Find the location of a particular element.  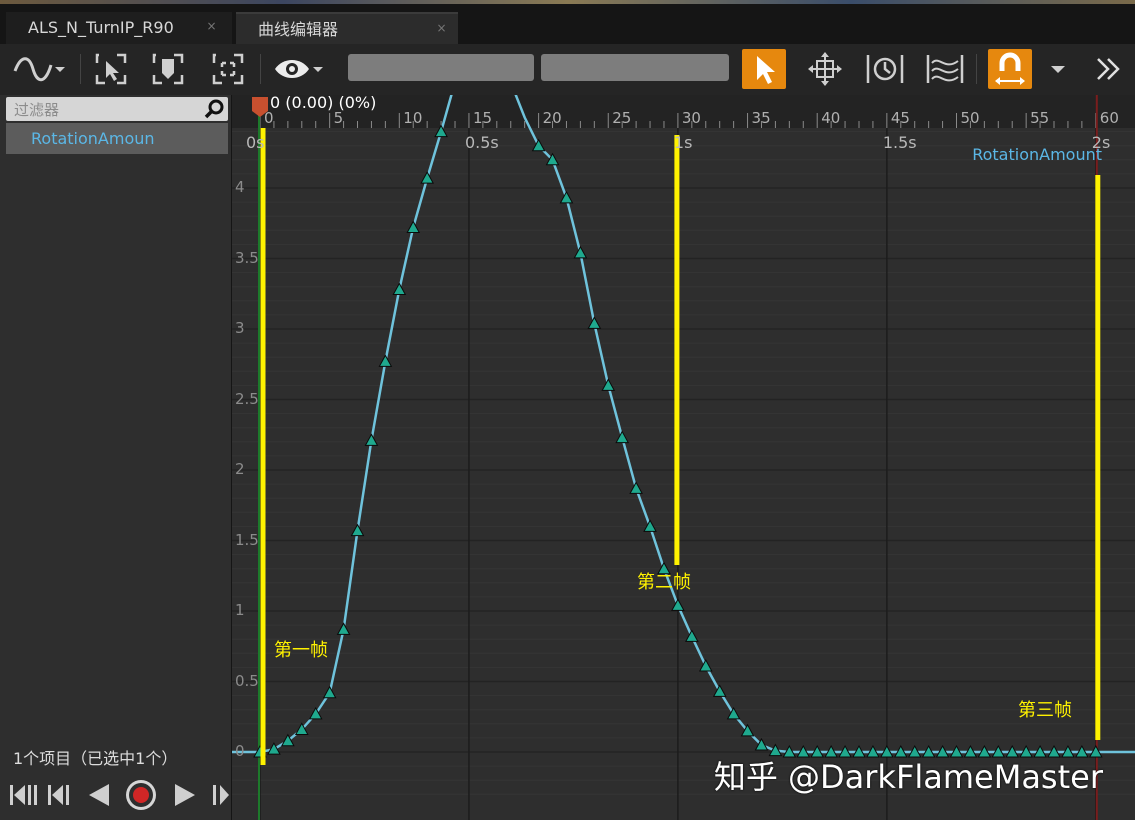

filter-placeholder: 过滤器 is located at coordinates (37, 110).